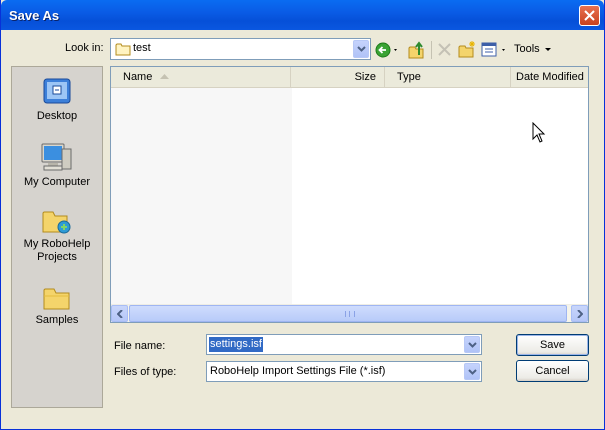 Image resolution: width=605 pixels, height=430 pixels. I want to click on place-samples: Samples, so click(57, 306).